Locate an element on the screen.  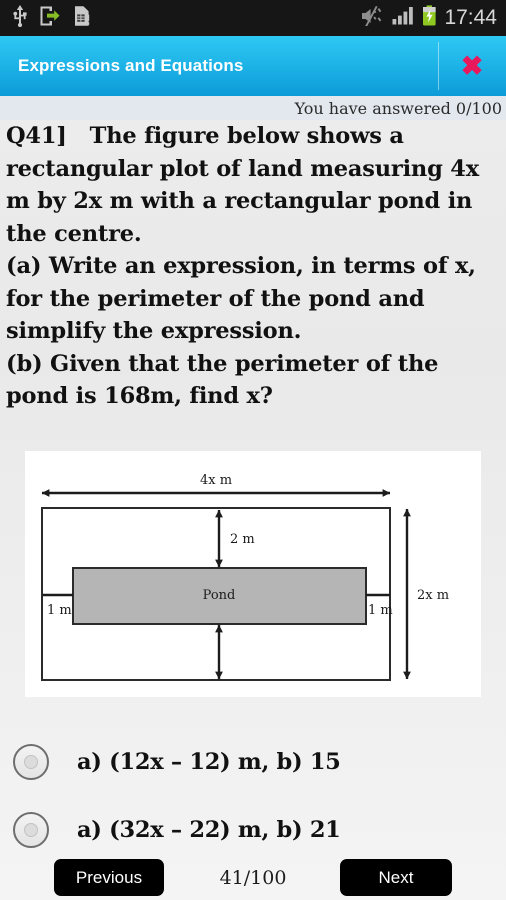
figure-label-gap-right: 1 m is located at coordinates (380, 610).